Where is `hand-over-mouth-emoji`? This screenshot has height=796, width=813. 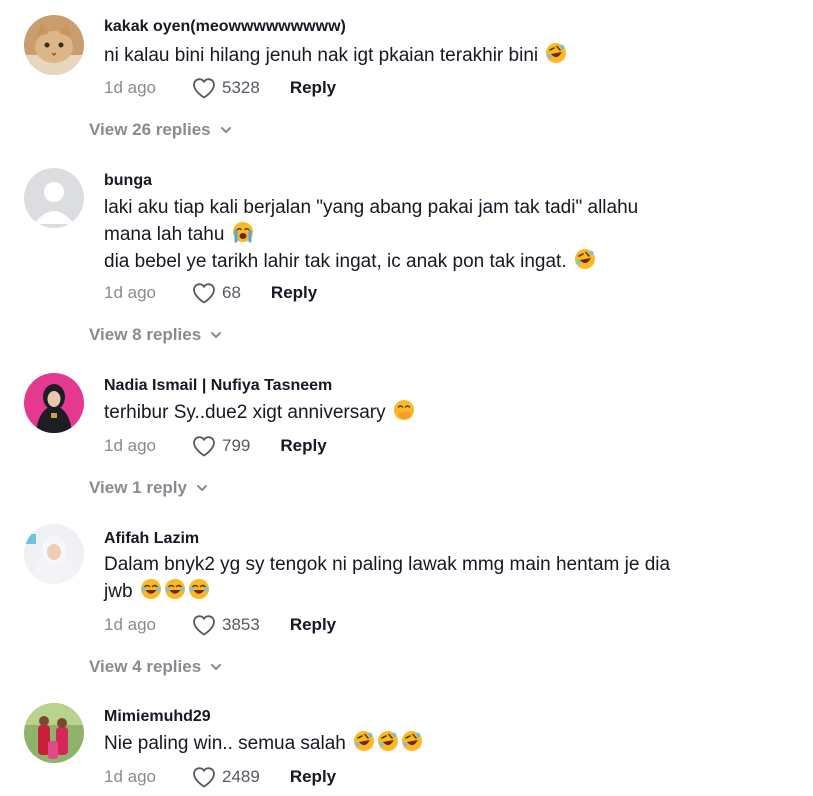 hand-over-mouth-emoji is located at coordinates (404, 410).